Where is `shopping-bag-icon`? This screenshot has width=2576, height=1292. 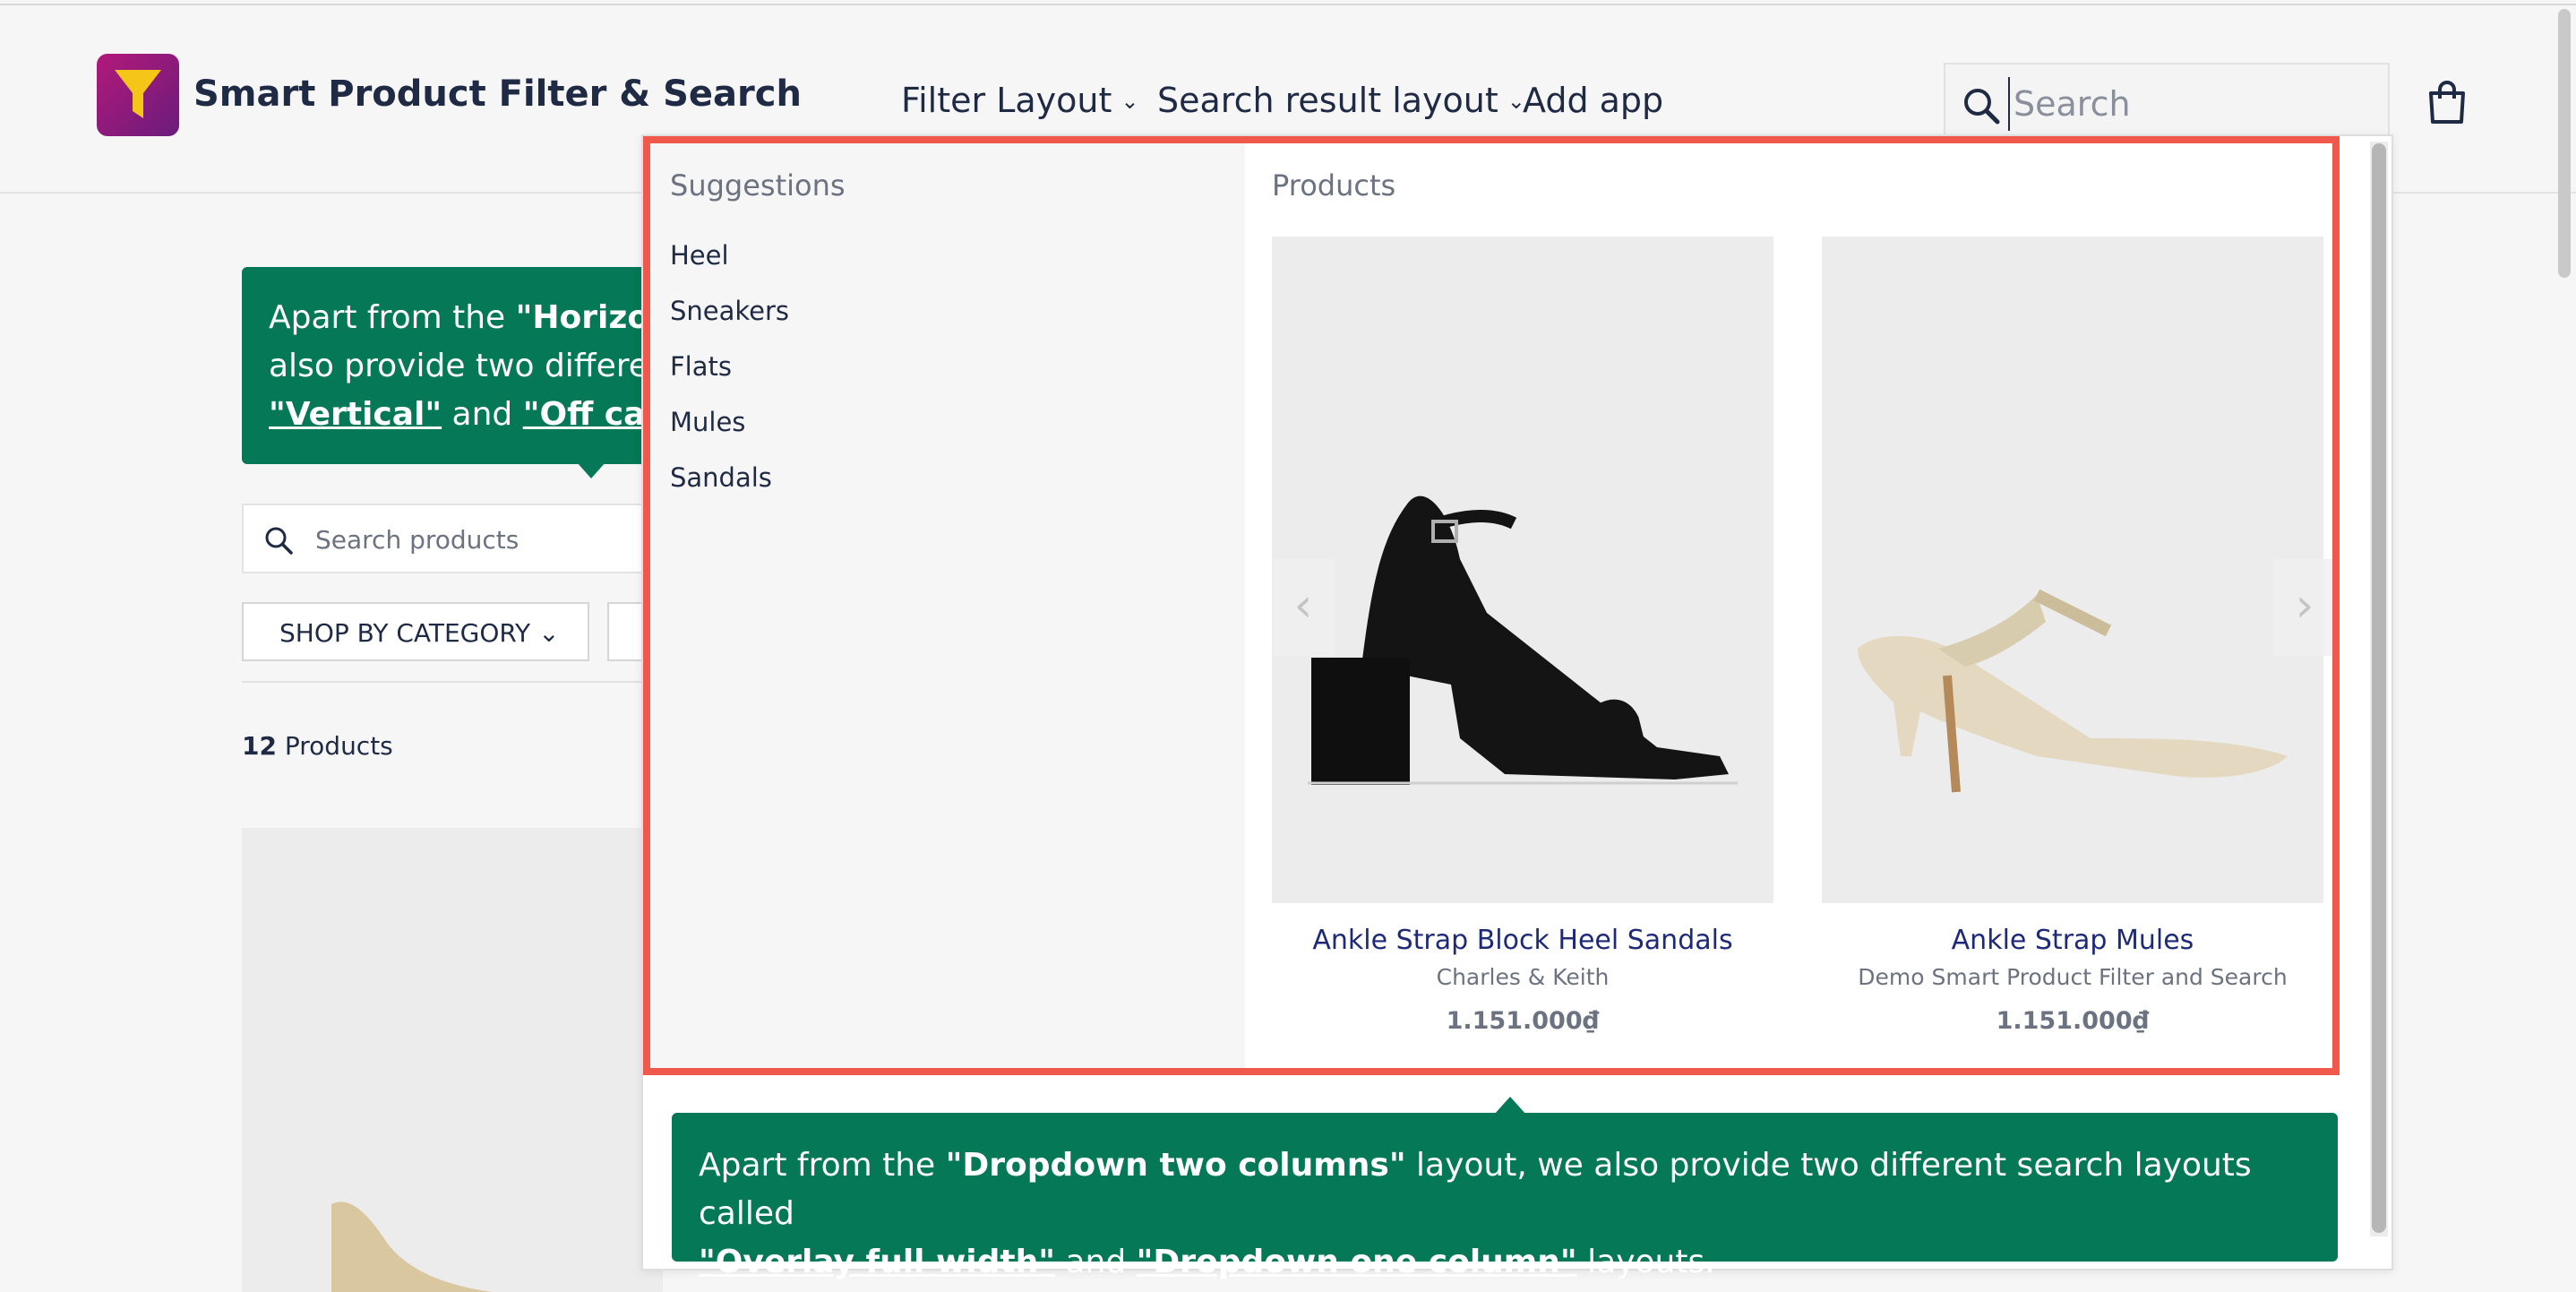
shopping-bag-icon is located at coordinates (2447, 102).